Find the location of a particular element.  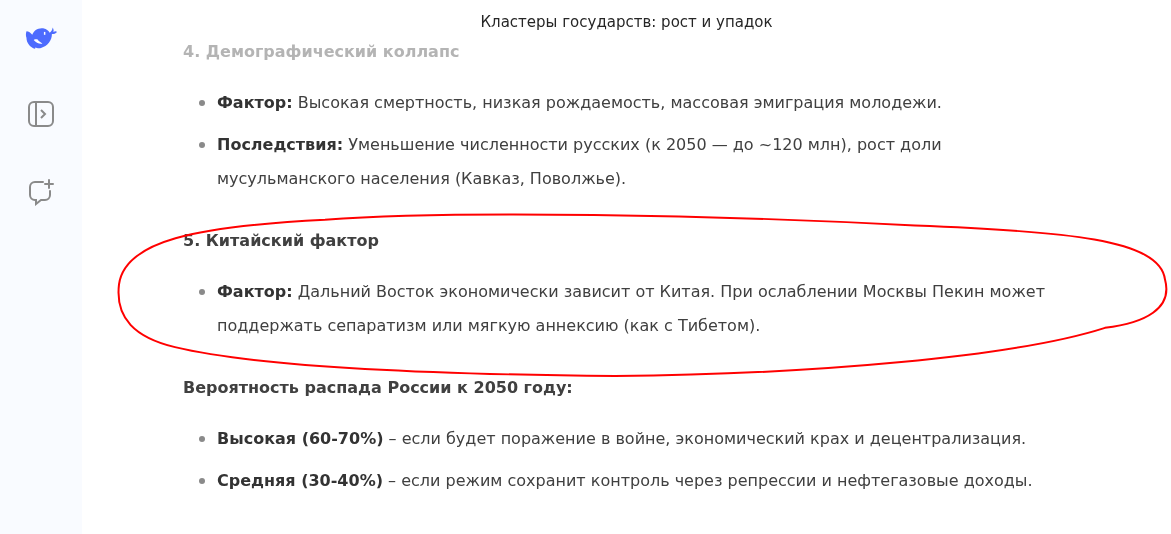

bullet-text: Средняя (30-40%) – если режим сохранит контроль через репрессии и нефтегазовые доходы. is located at coordinates (625, 481).